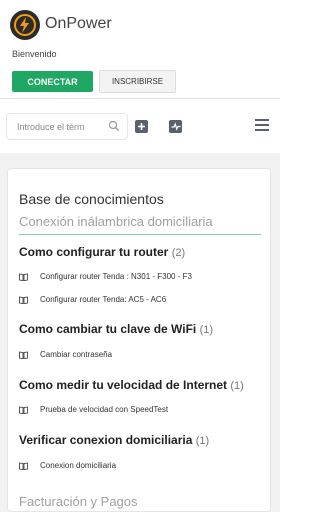 This screenshot has height=512, width=320. What do you see at coordinates (107, 329) in the screenshot?
I see `category-title: Como cambiar tu clave de WiFi` at bounding box center [107, 329].